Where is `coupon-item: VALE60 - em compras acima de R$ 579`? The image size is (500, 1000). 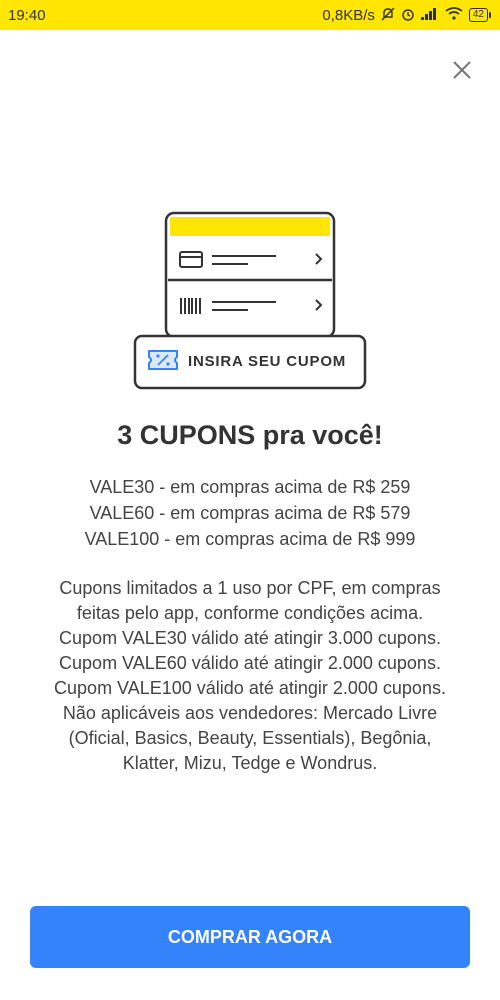 coupon-item: VALE60 - em compras acima de R$ 579 is located at coordinates (250, 513).